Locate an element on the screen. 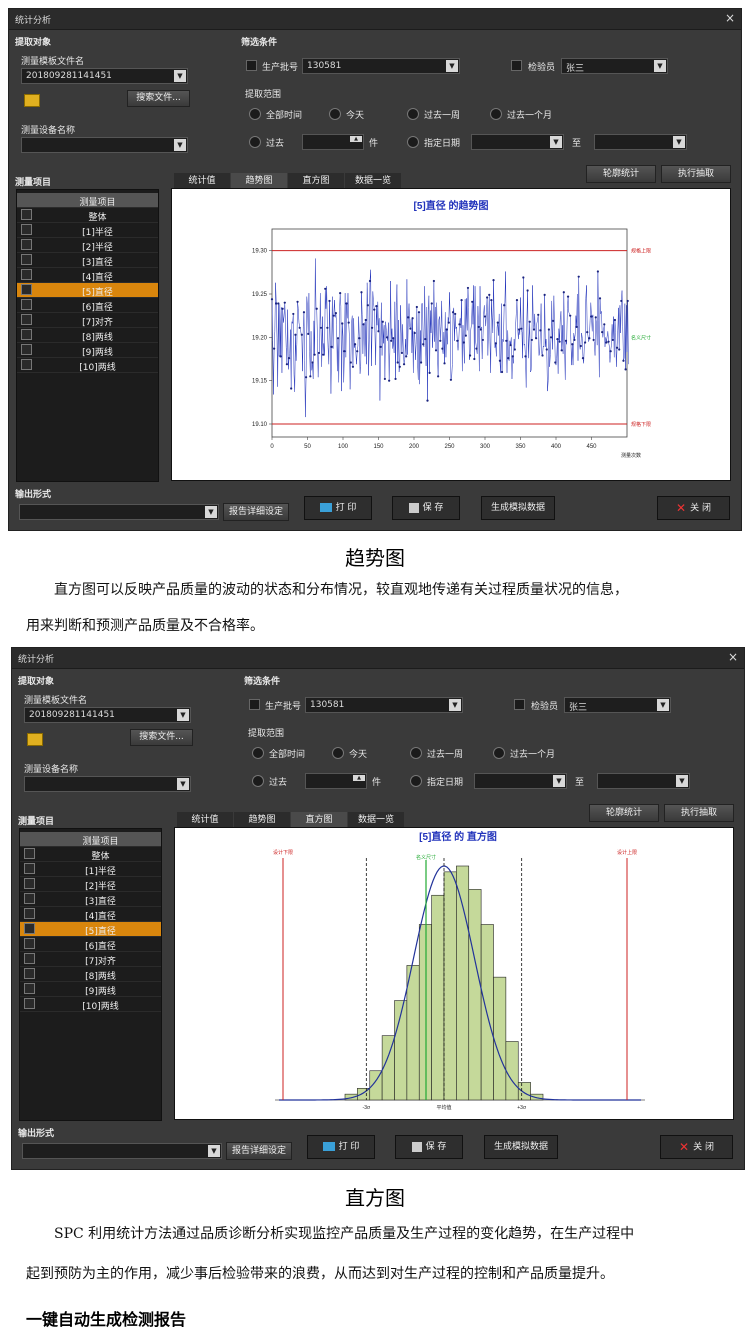  x-tick-label: 50 is located at coordinates (307, 447).